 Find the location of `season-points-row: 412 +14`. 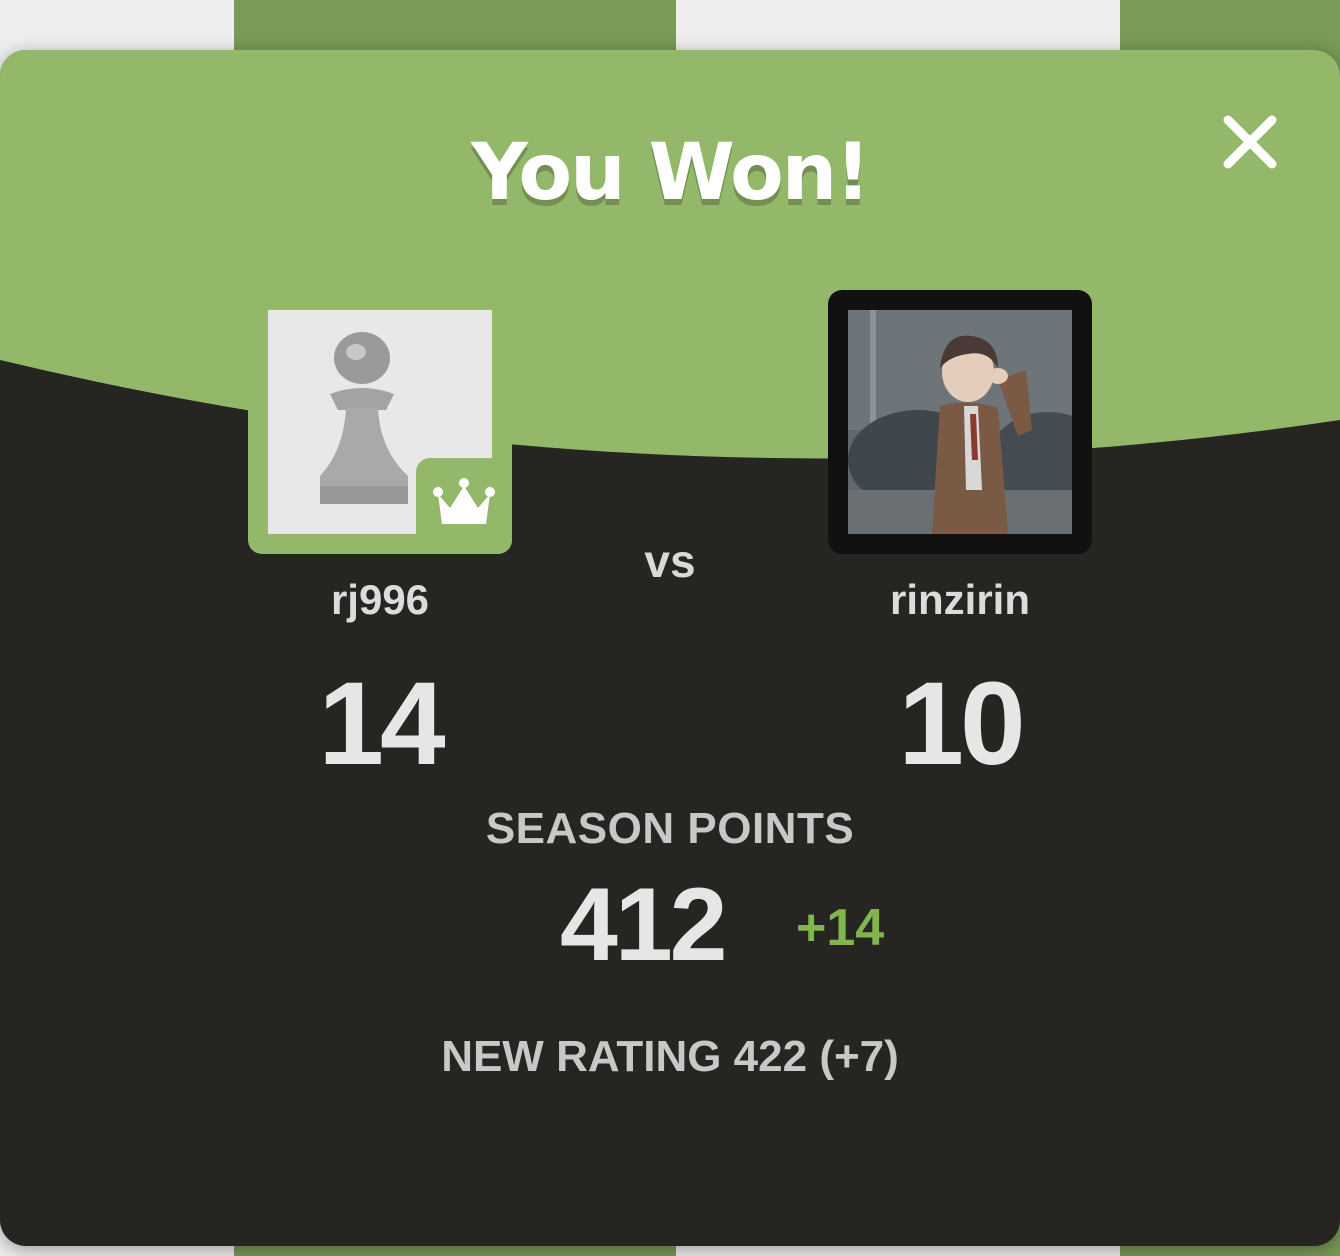

season-points-row: 412 +14 is located at coordinates (670, 926).